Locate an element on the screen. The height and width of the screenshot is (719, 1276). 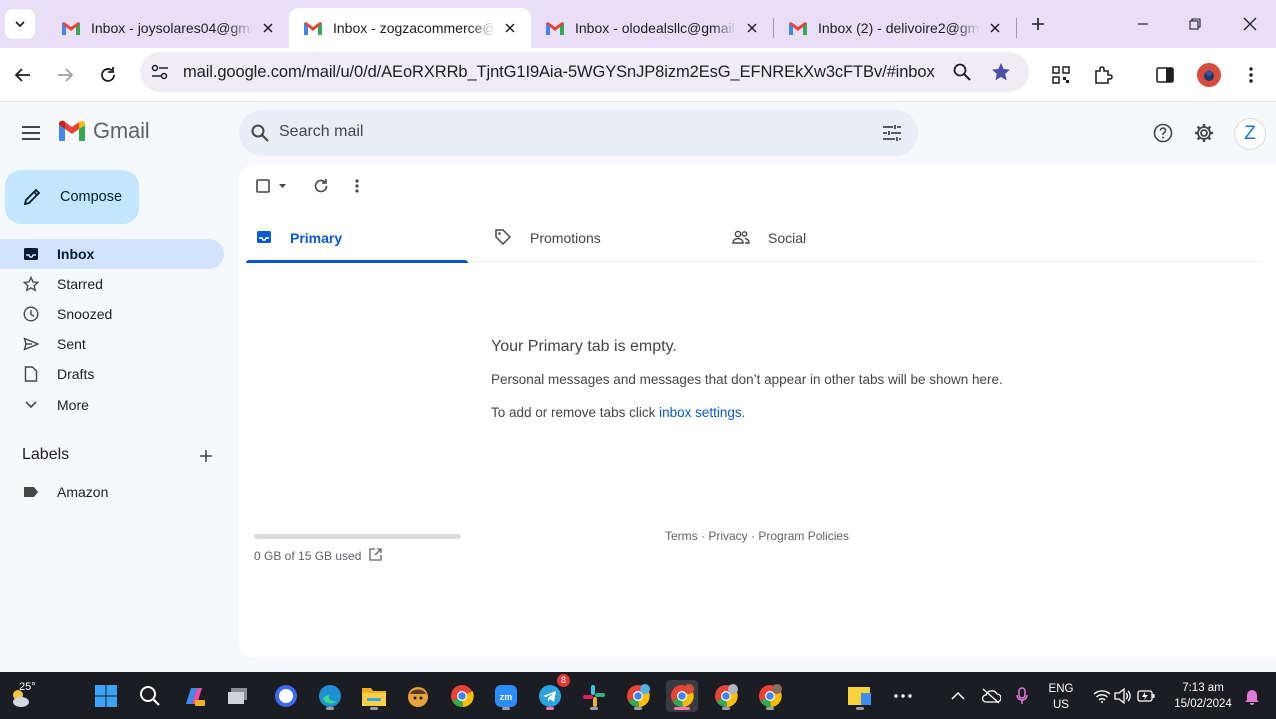
notifications-button is located at coordinates (1252, 696).